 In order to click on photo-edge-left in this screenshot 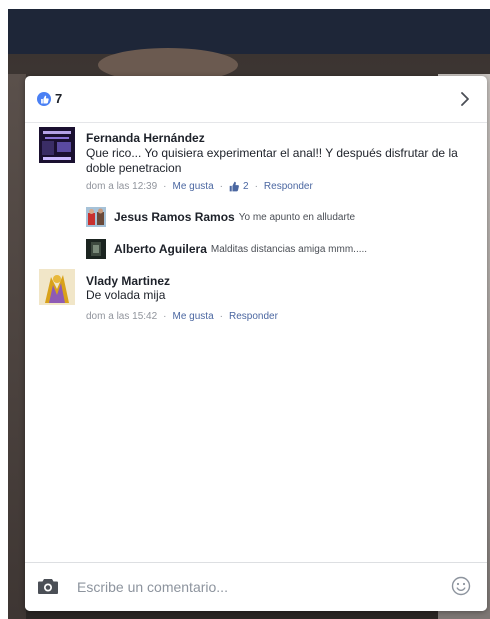, I will do `click(17, 346)`.